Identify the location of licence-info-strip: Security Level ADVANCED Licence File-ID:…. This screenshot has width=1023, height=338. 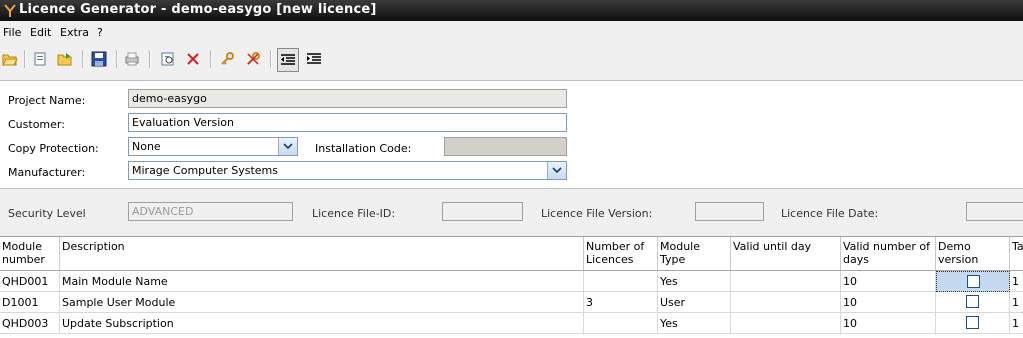
(511, 213).